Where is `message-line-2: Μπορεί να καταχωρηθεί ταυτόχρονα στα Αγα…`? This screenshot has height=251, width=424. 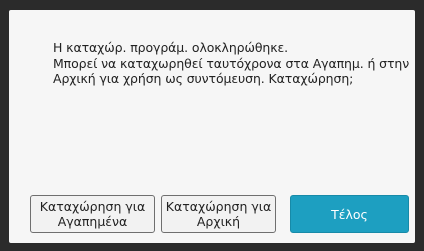 message-line-2: Μπορεί να καταχωρηθεί ταυτόχρονα στα Αγα… is located at coordinates (231, 63).